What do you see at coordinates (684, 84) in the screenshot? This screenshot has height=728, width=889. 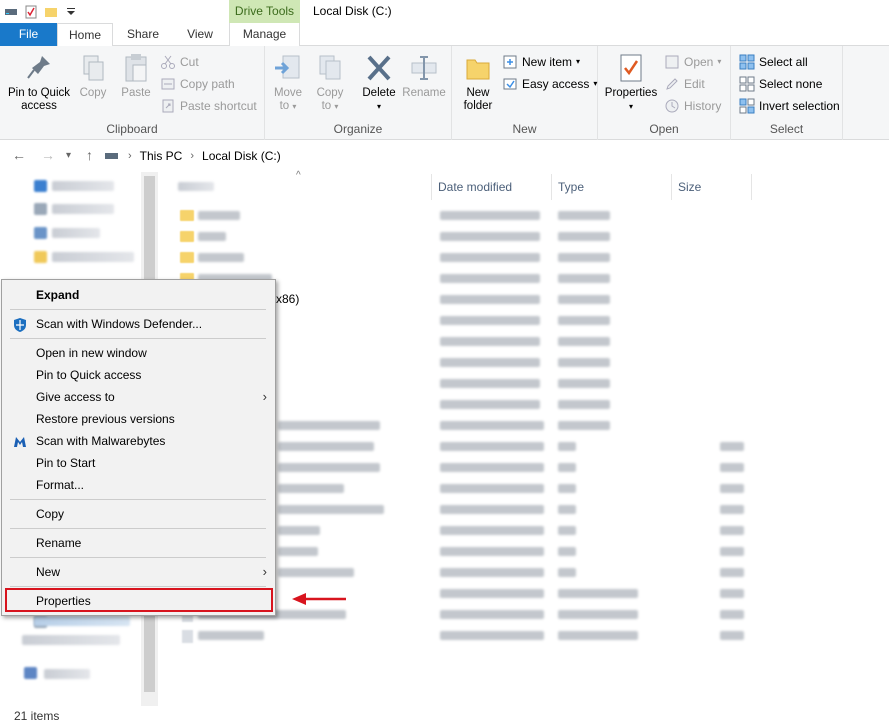 I see `edit-button: Edit` at bounding box center [684, 84].